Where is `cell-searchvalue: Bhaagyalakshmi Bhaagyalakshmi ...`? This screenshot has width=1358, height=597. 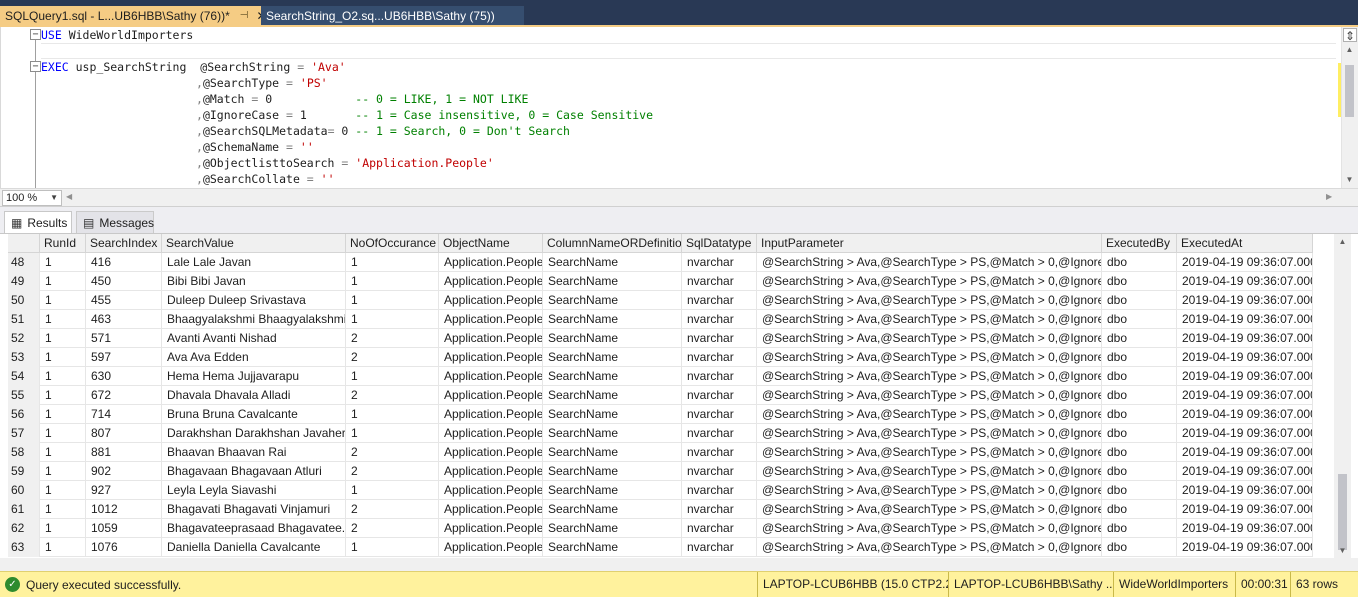 cell-searchvalue: Bhaagyalakshmi Bhaagyalakshmi ... is located at coordinates (254, 319).